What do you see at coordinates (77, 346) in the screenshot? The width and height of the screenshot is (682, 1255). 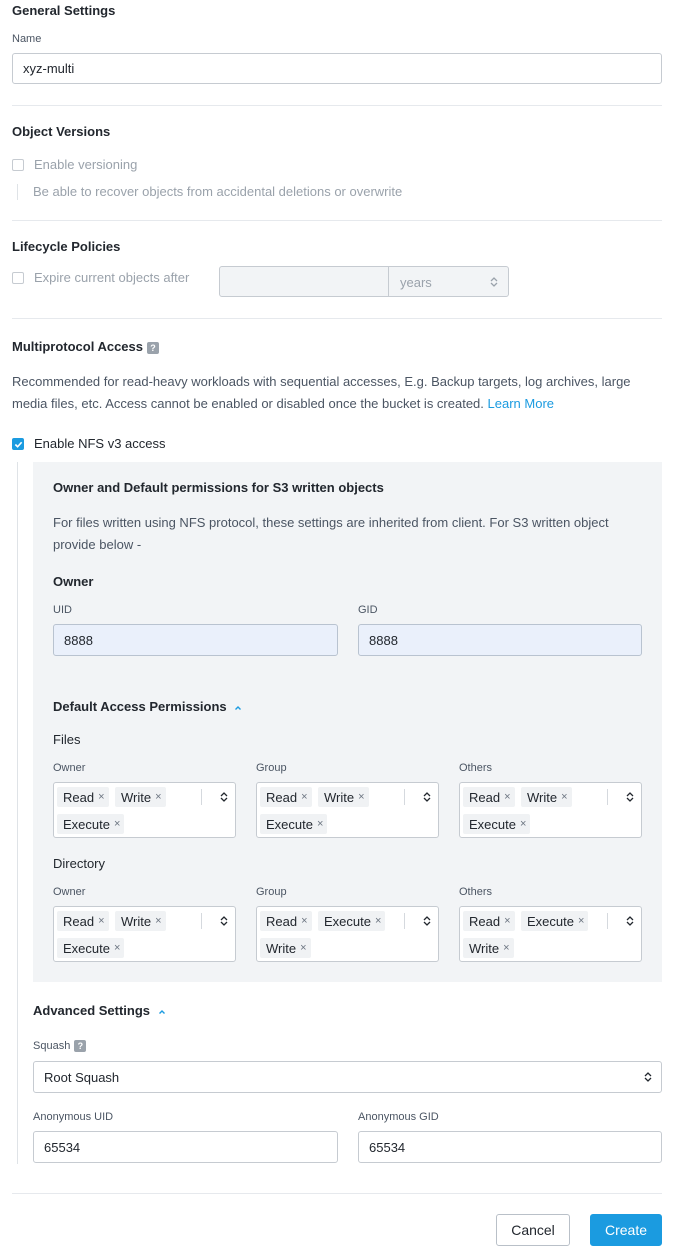 I see `multiprotocol-heading-text: Multiprotocol Access` at bounding box center [77, 346].